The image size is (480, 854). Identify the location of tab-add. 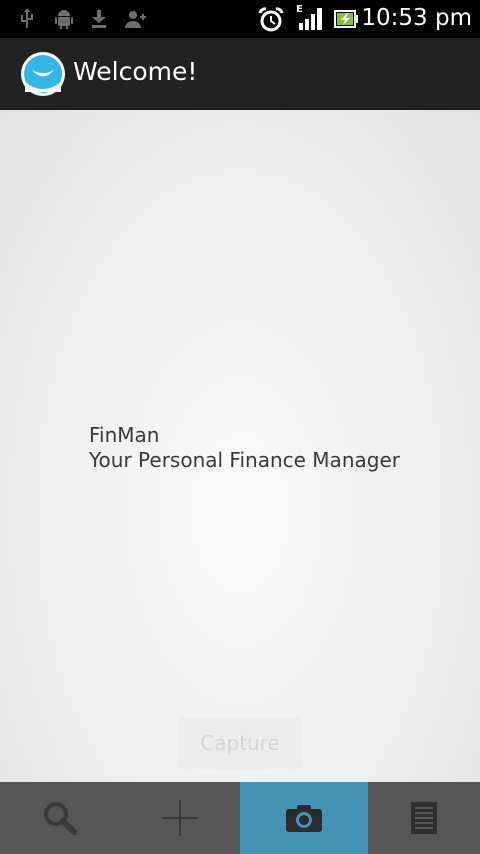
(180, 818).